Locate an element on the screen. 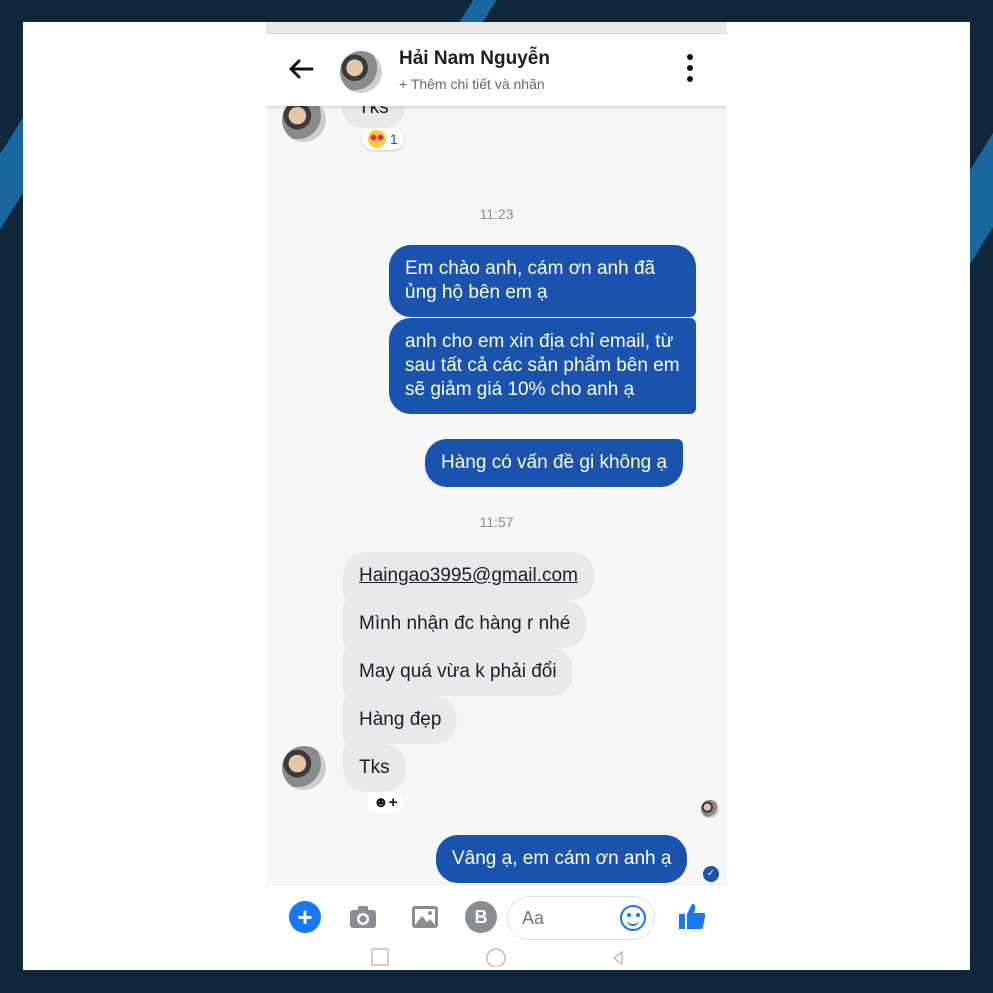  reaction-count: 1 is located at coordinates (394, 139).